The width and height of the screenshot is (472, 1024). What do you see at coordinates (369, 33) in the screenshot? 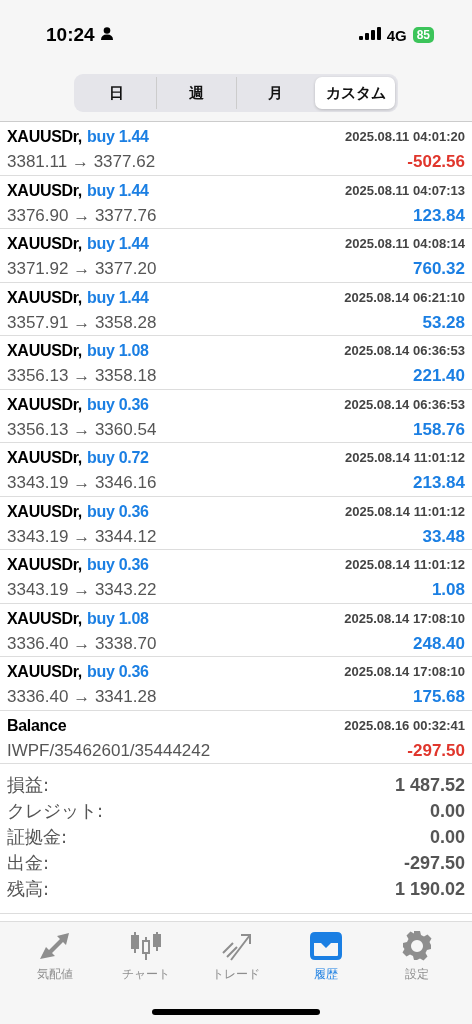
I see `signal-icon` at bounding box center [369, 33].